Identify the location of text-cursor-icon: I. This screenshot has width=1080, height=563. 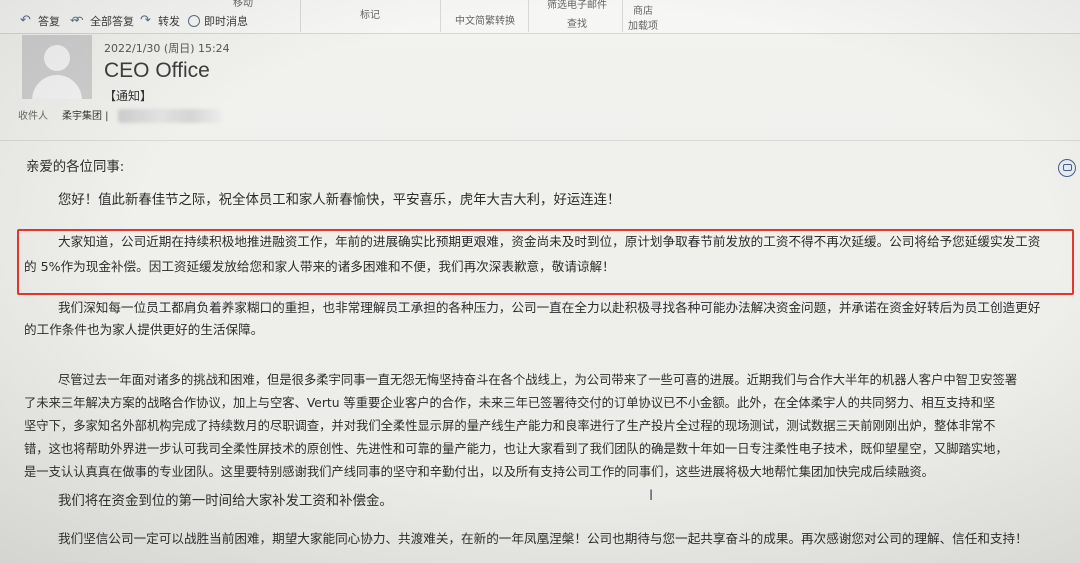
(651, 496).